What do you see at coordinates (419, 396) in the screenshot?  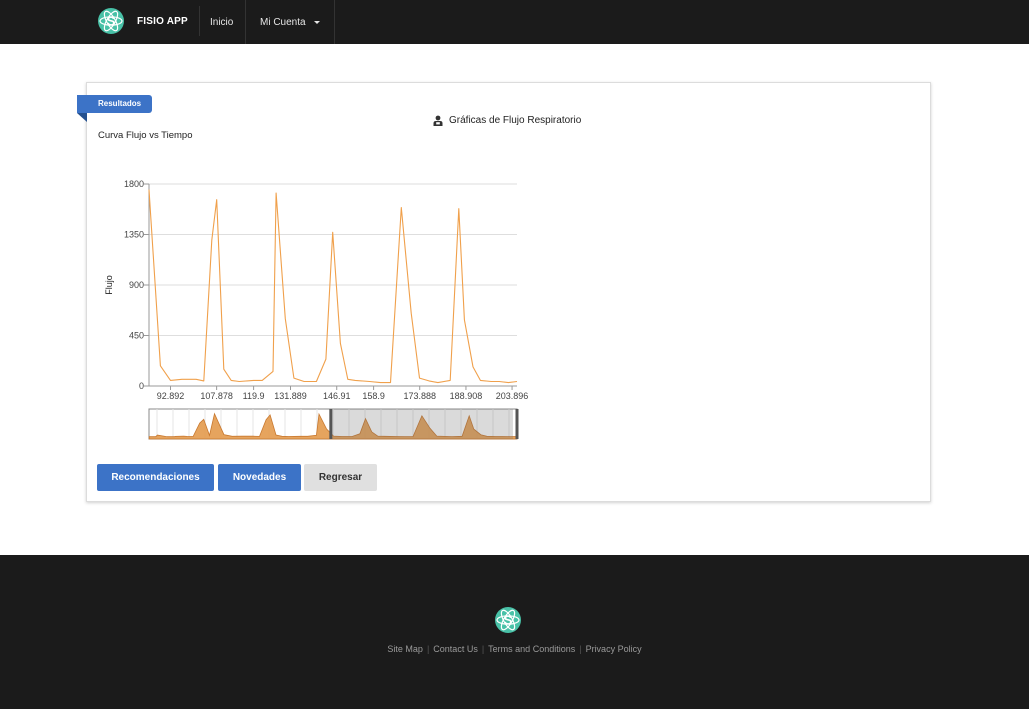 I see `x-tick-label: 173.888` at bounding box center [419, 396].